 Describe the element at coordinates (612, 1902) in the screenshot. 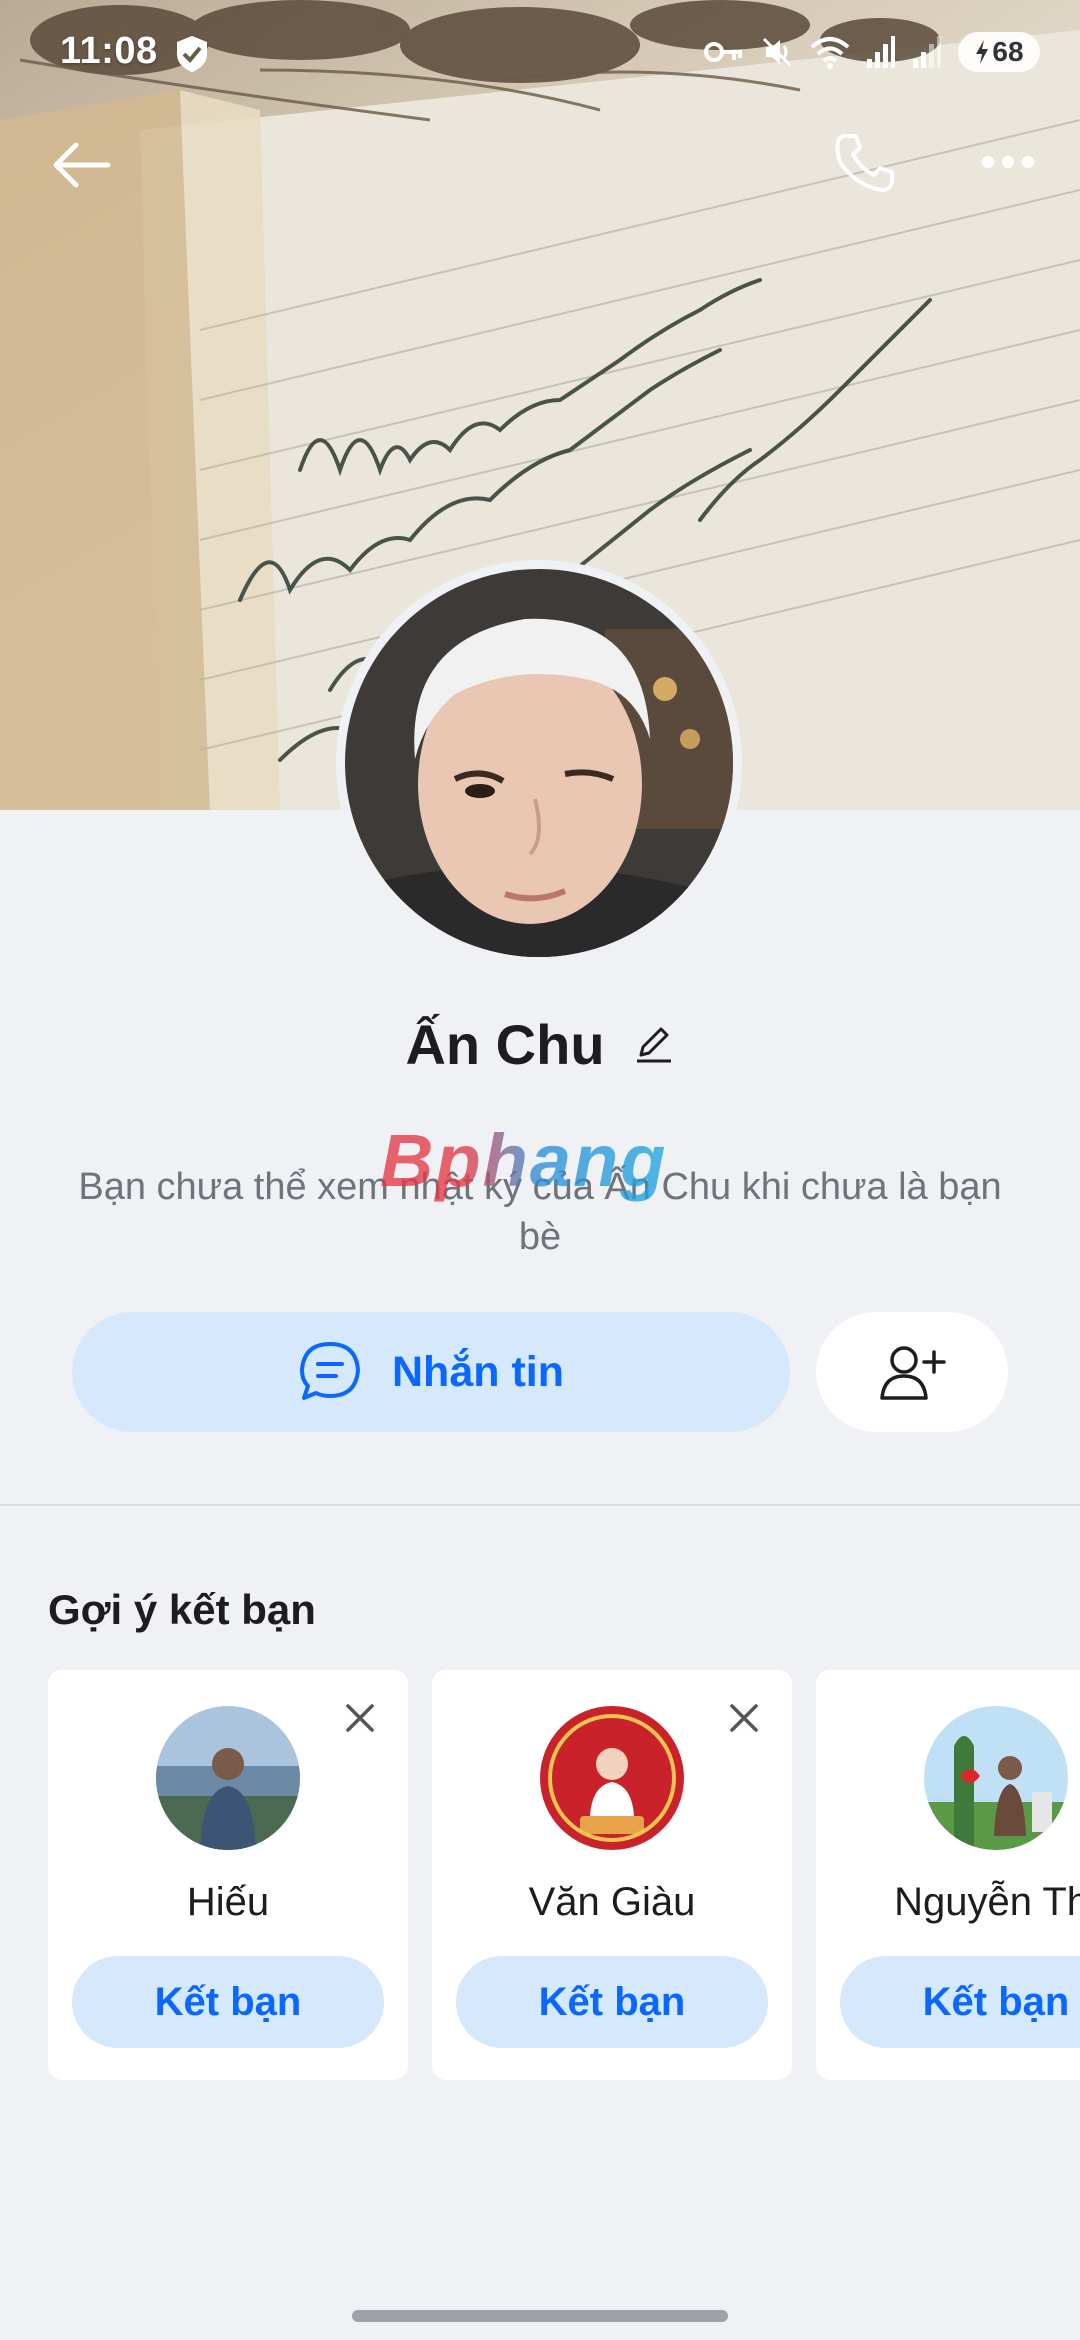

I see `suggestion-name: Văn Giàu` at that location.